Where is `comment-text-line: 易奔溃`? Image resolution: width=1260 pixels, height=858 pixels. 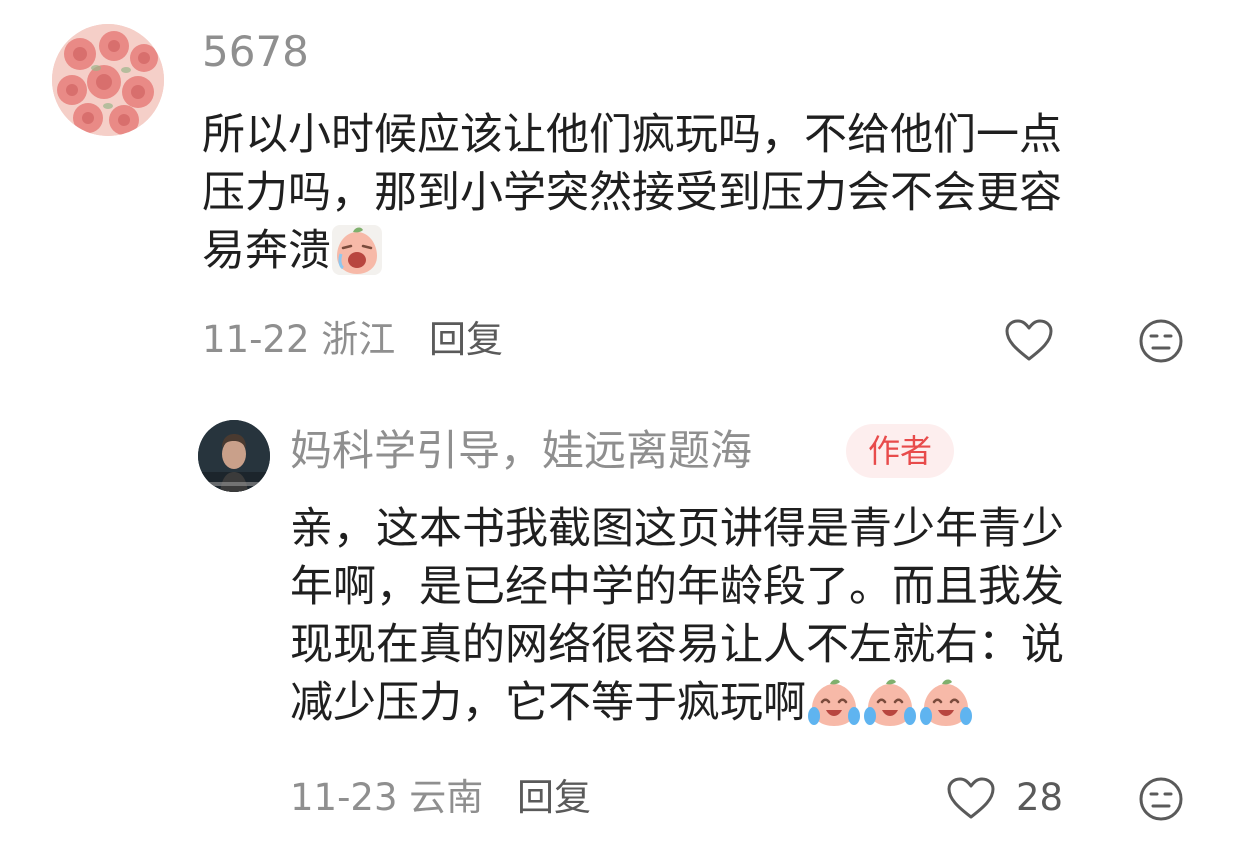
comment-text-line: 易奔溃 is located at coordinates (697, 251).